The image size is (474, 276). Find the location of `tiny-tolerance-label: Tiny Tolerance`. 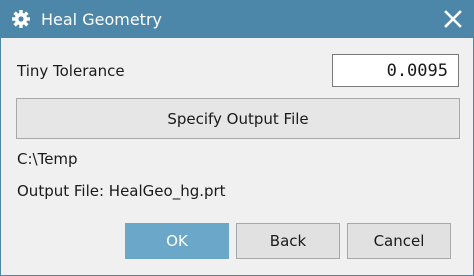

tiny-tolerance-label: Tiny Tolerance is located at coordinates (71, 71).